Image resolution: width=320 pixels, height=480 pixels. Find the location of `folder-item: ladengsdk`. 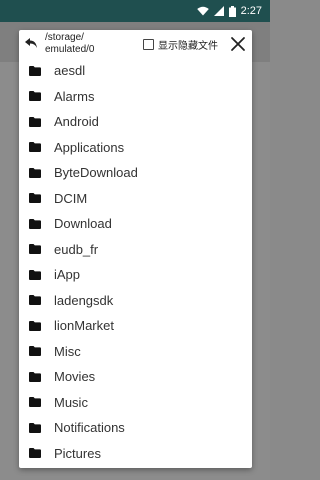

folder-item: ladengsdk is located at coordinates (135, 301).